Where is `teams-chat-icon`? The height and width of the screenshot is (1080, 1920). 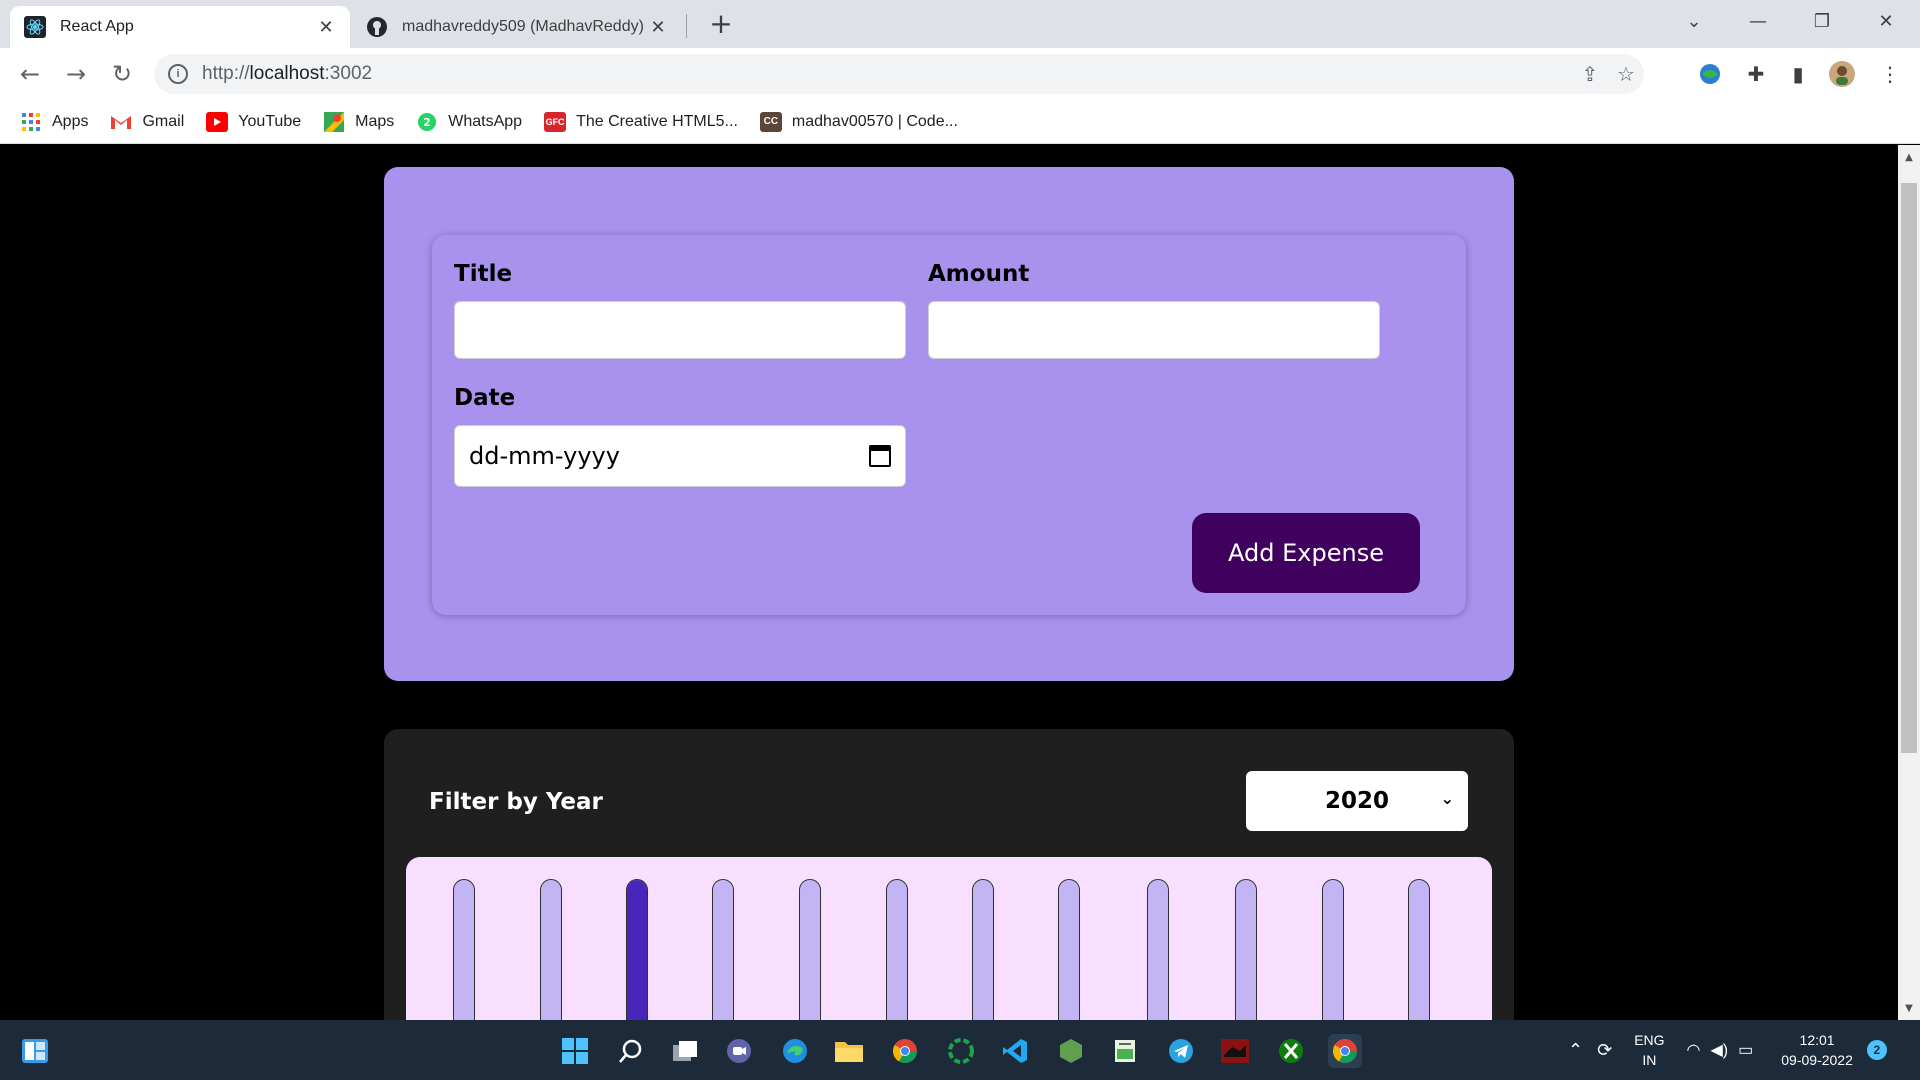 teams-chat-icon is located at coordinates (739, 1051).